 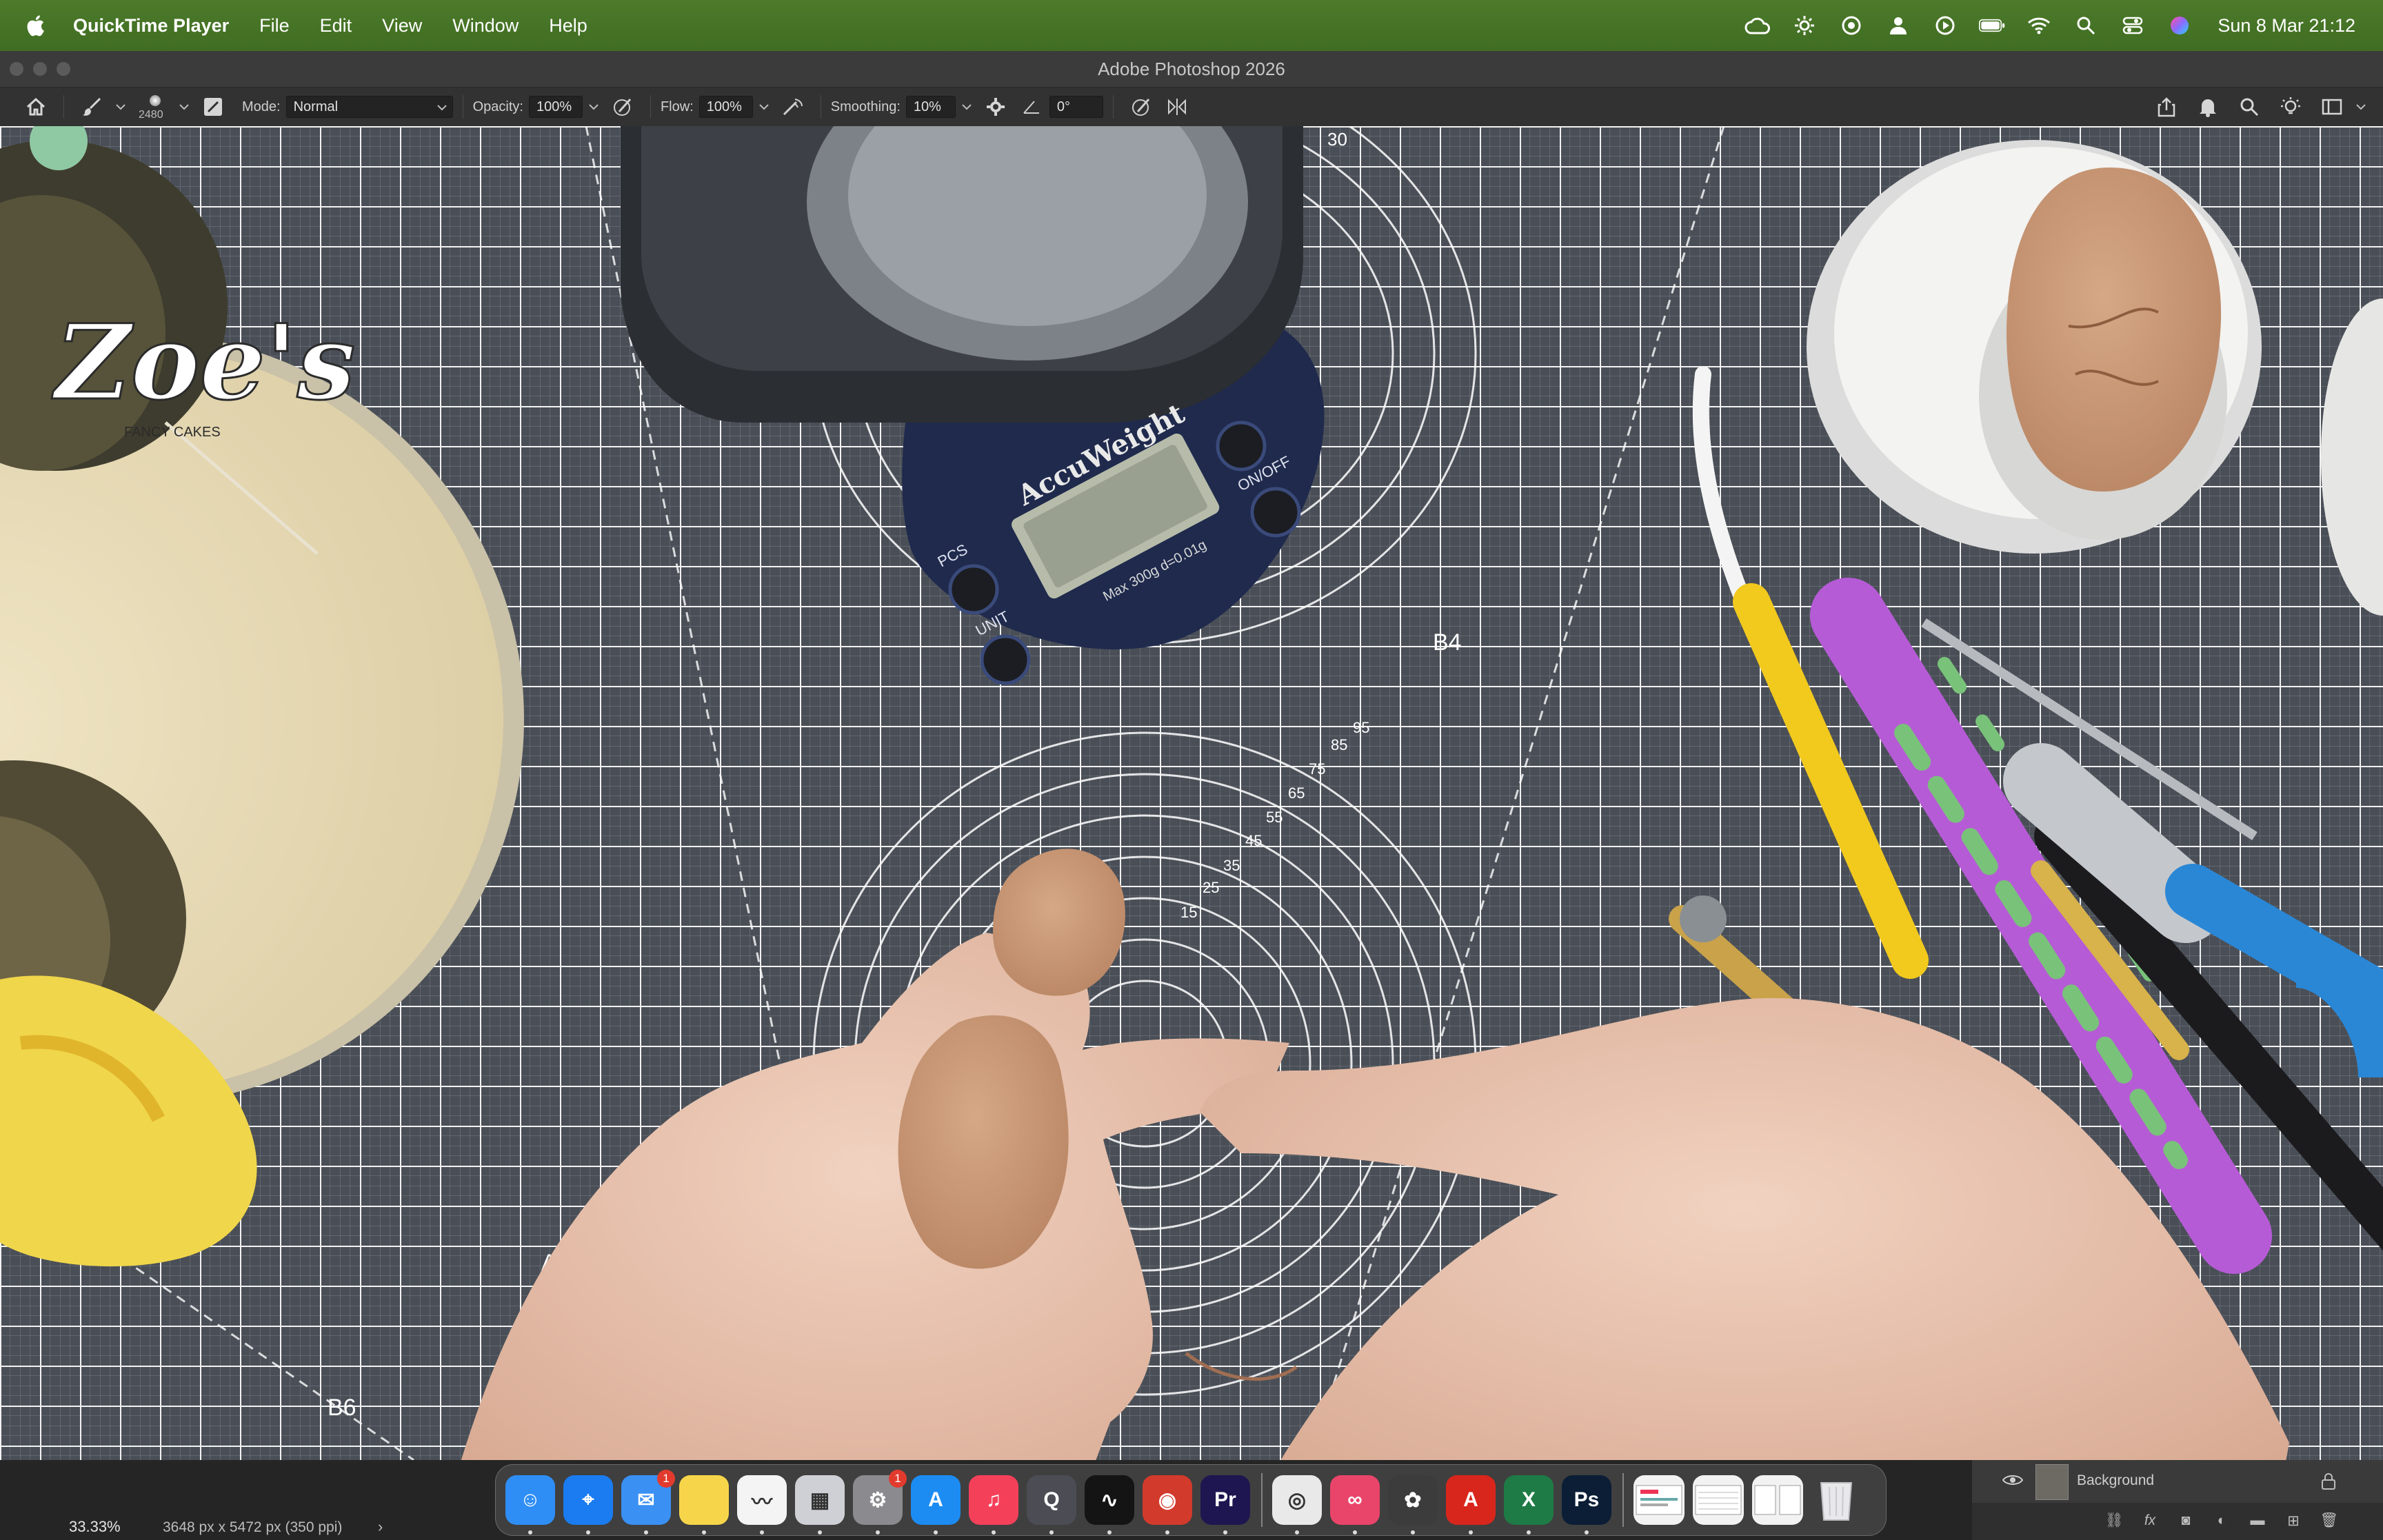 What do you see at coordinates (2332, 107) in the screenshot?
I see `workspace-switcher-icon` at bounding box center [2332, 107].